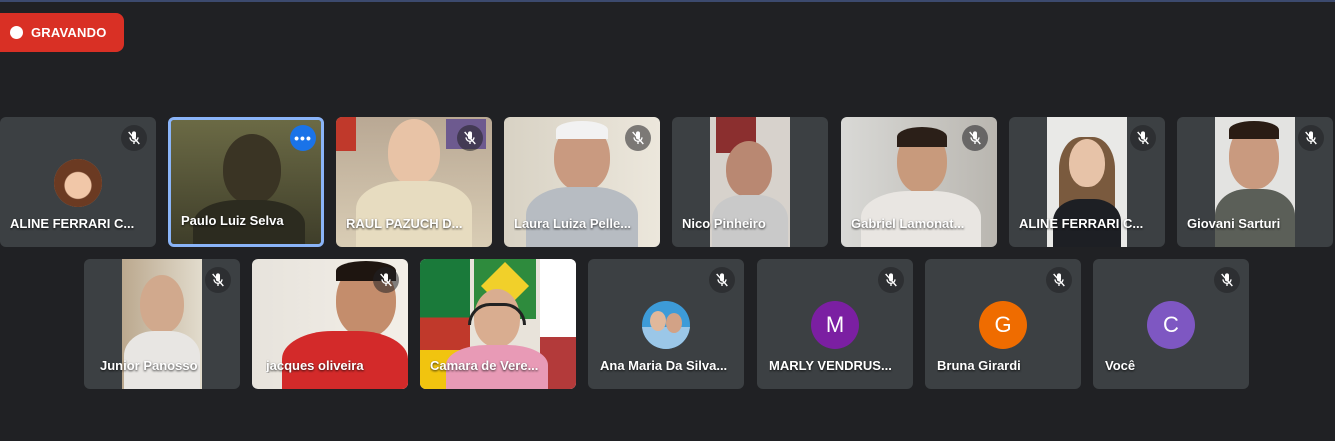  Describe the element at coordinates (303, 138) in the screenshot. I see `more-options-icon: •••` at that location.